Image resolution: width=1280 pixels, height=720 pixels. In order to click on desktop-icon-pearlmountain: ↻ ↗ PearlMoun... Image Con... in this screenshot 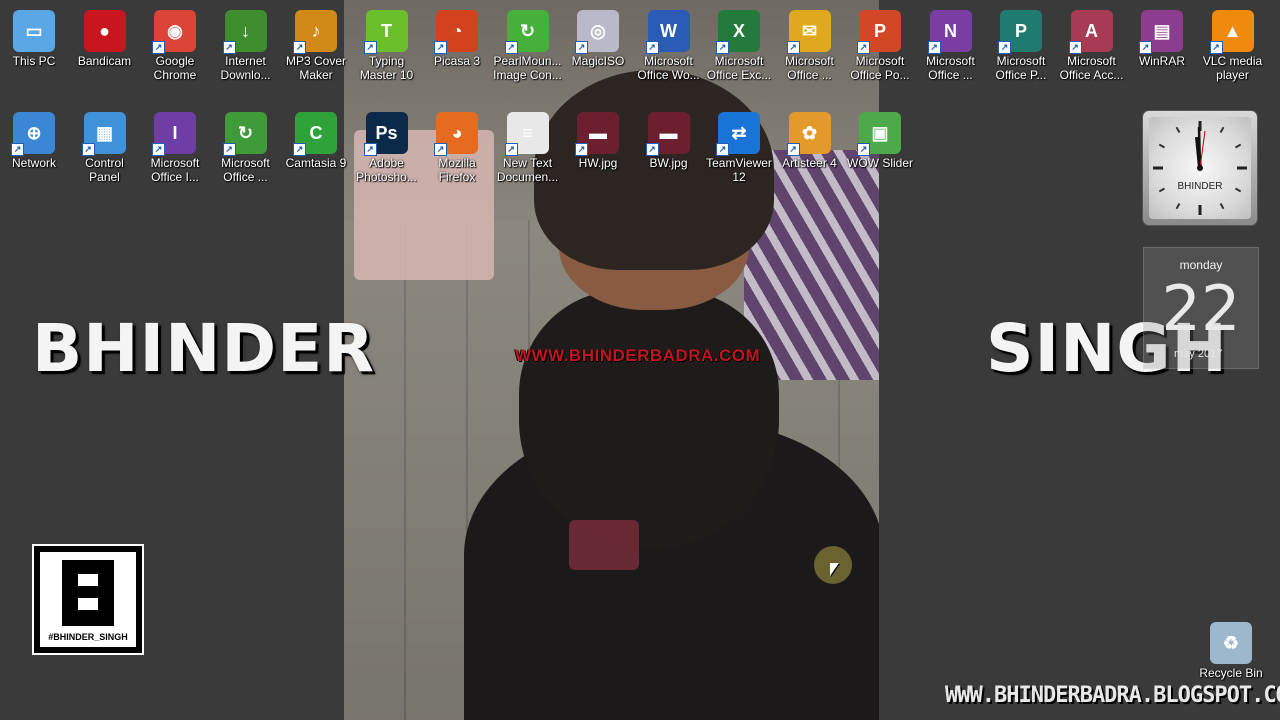, I will do `click(528, 42)`.